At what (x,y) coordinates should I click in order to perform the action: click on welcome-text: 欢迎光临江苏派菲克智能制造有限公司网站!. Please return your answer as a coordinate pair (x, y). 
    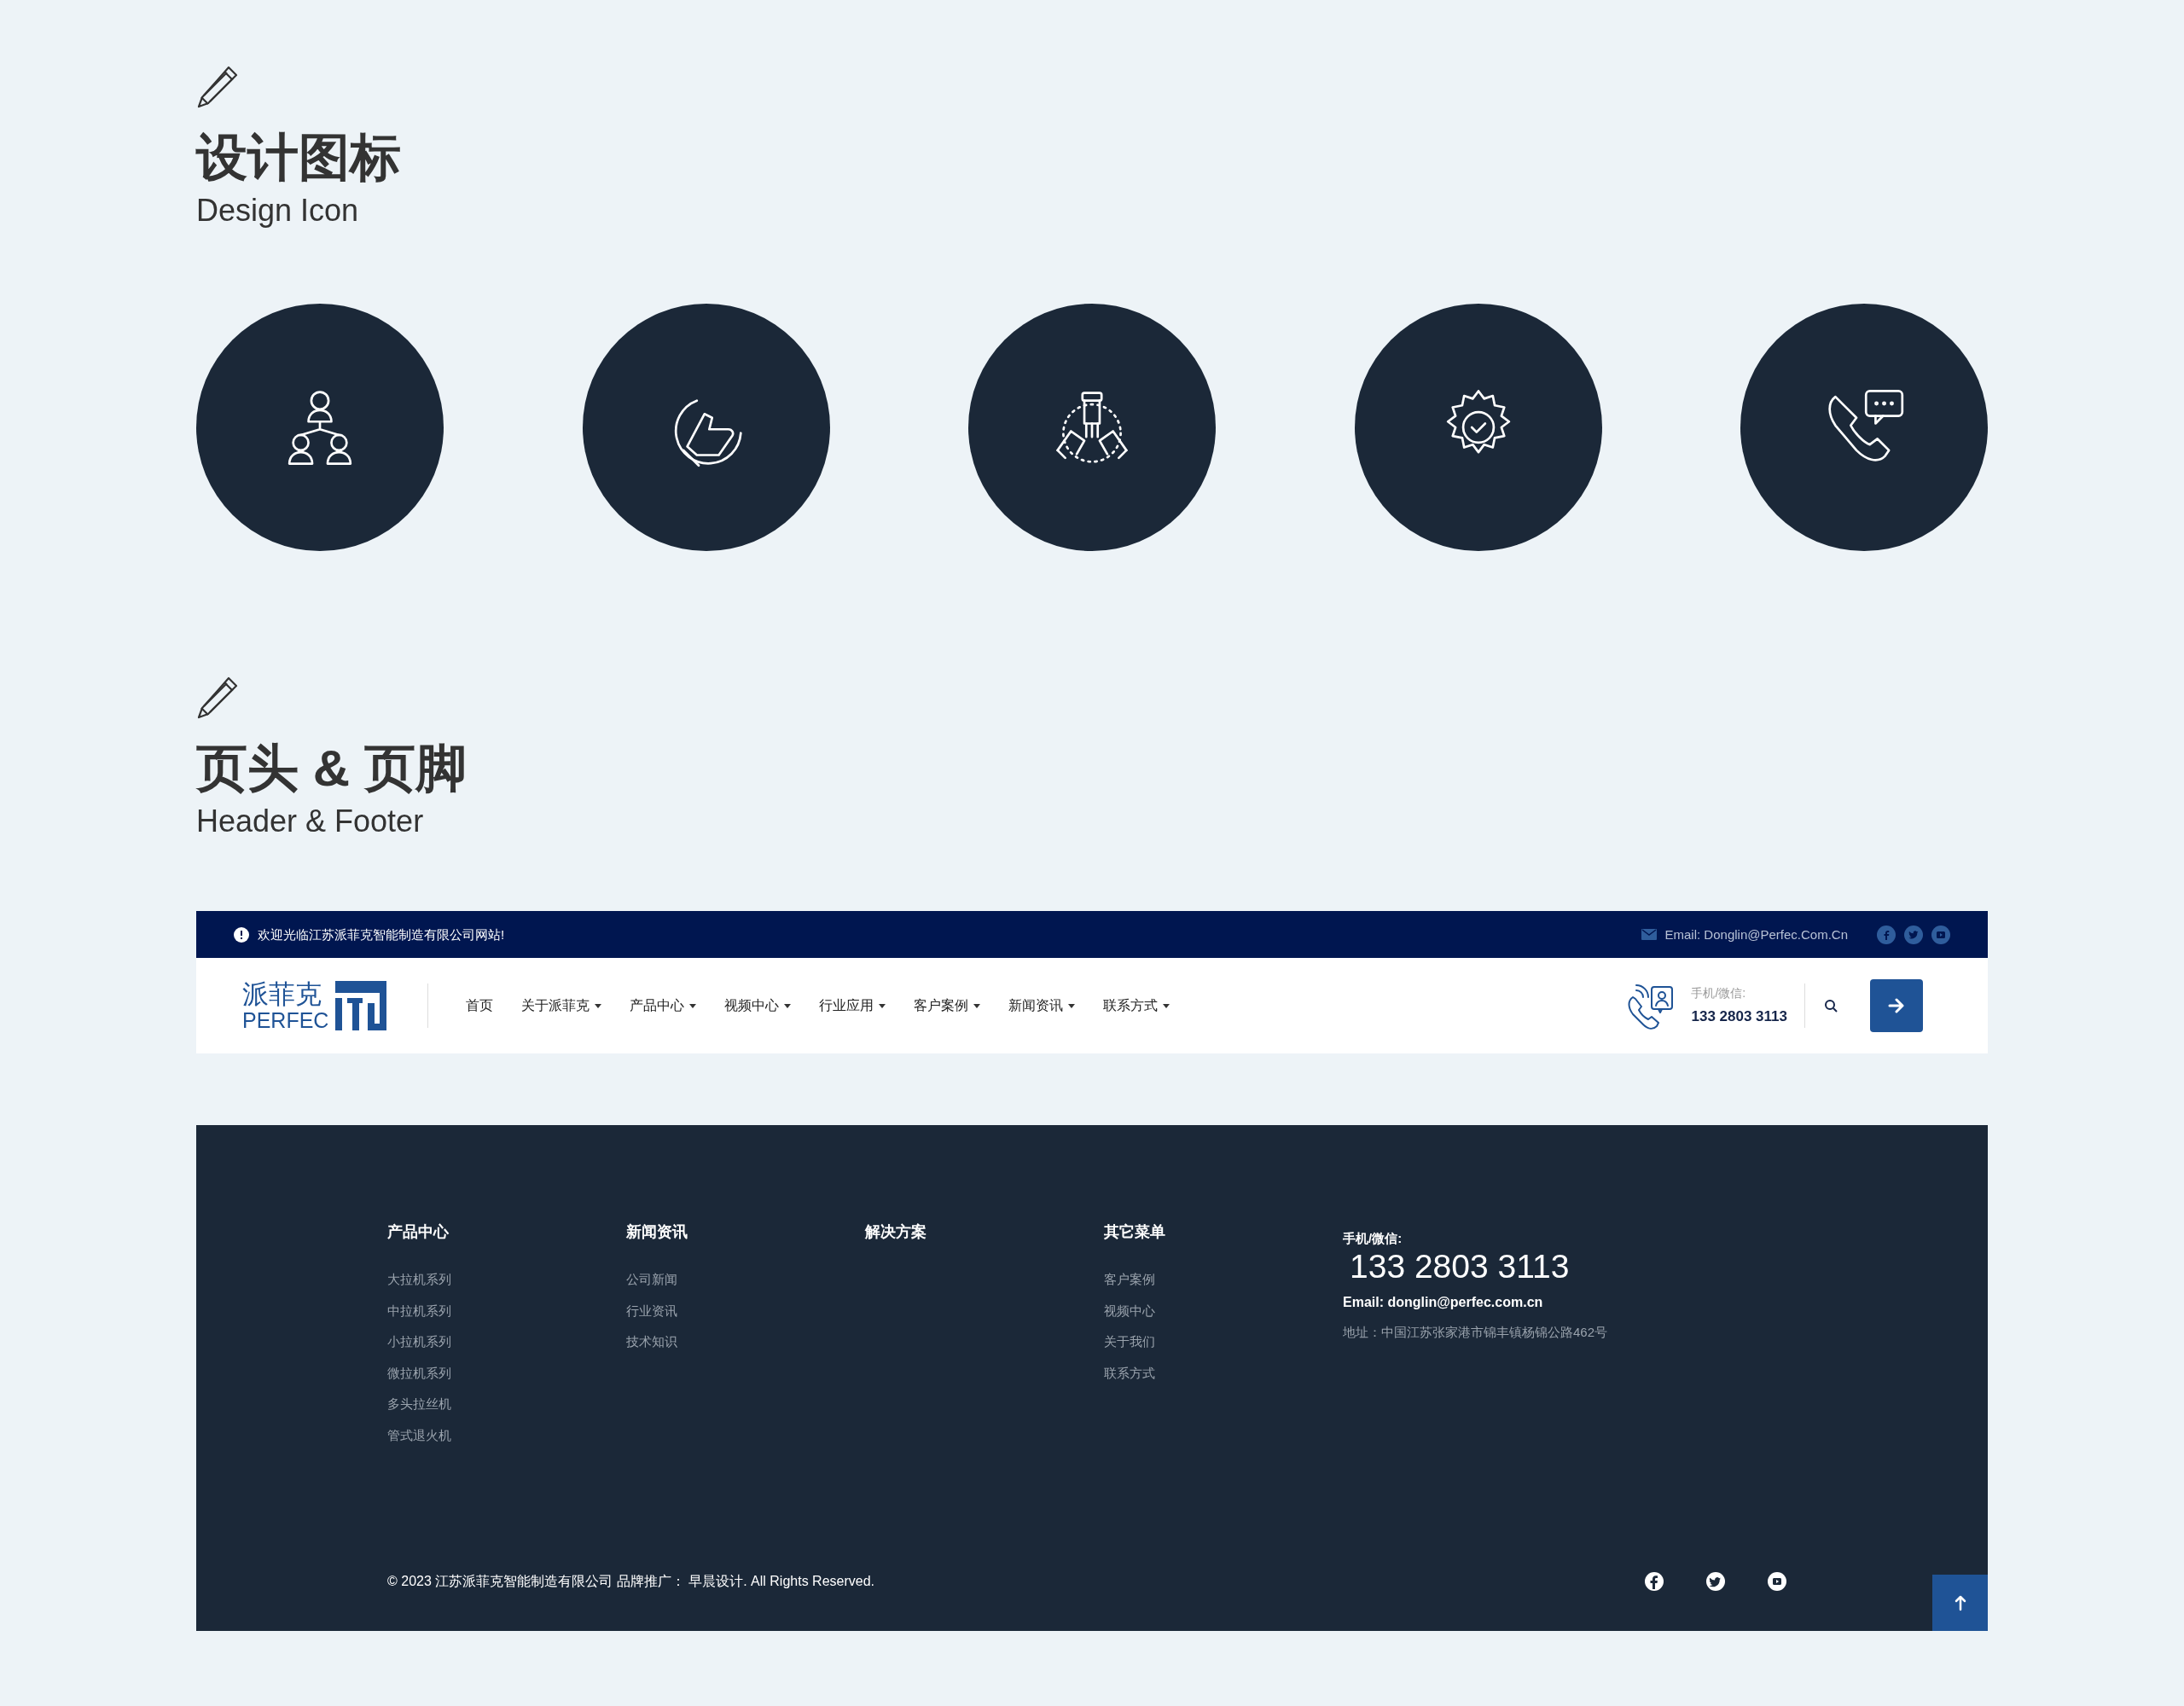
    Looking at the image, I should click on (381, 935).